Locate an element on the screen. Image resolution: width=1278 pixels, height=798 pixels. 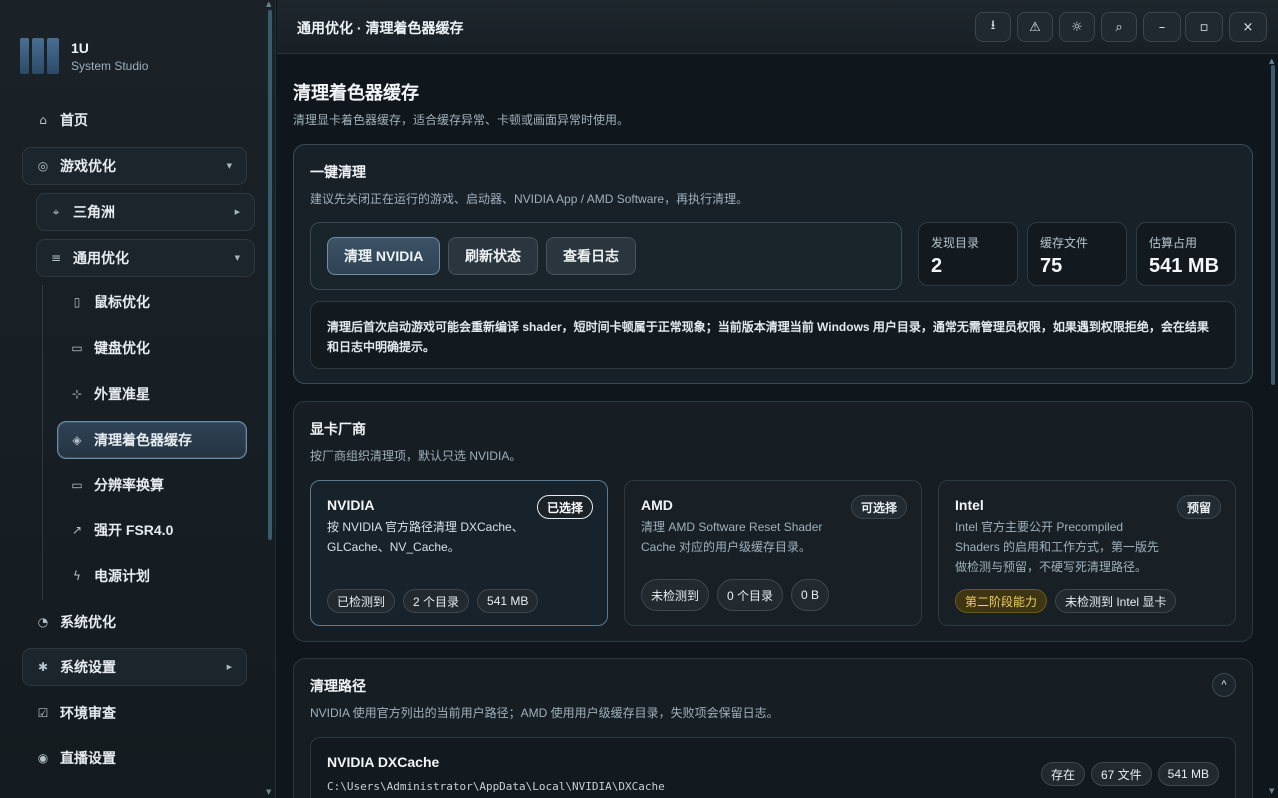
monitor-icon: ▭ is located at coordinates (77, 485).